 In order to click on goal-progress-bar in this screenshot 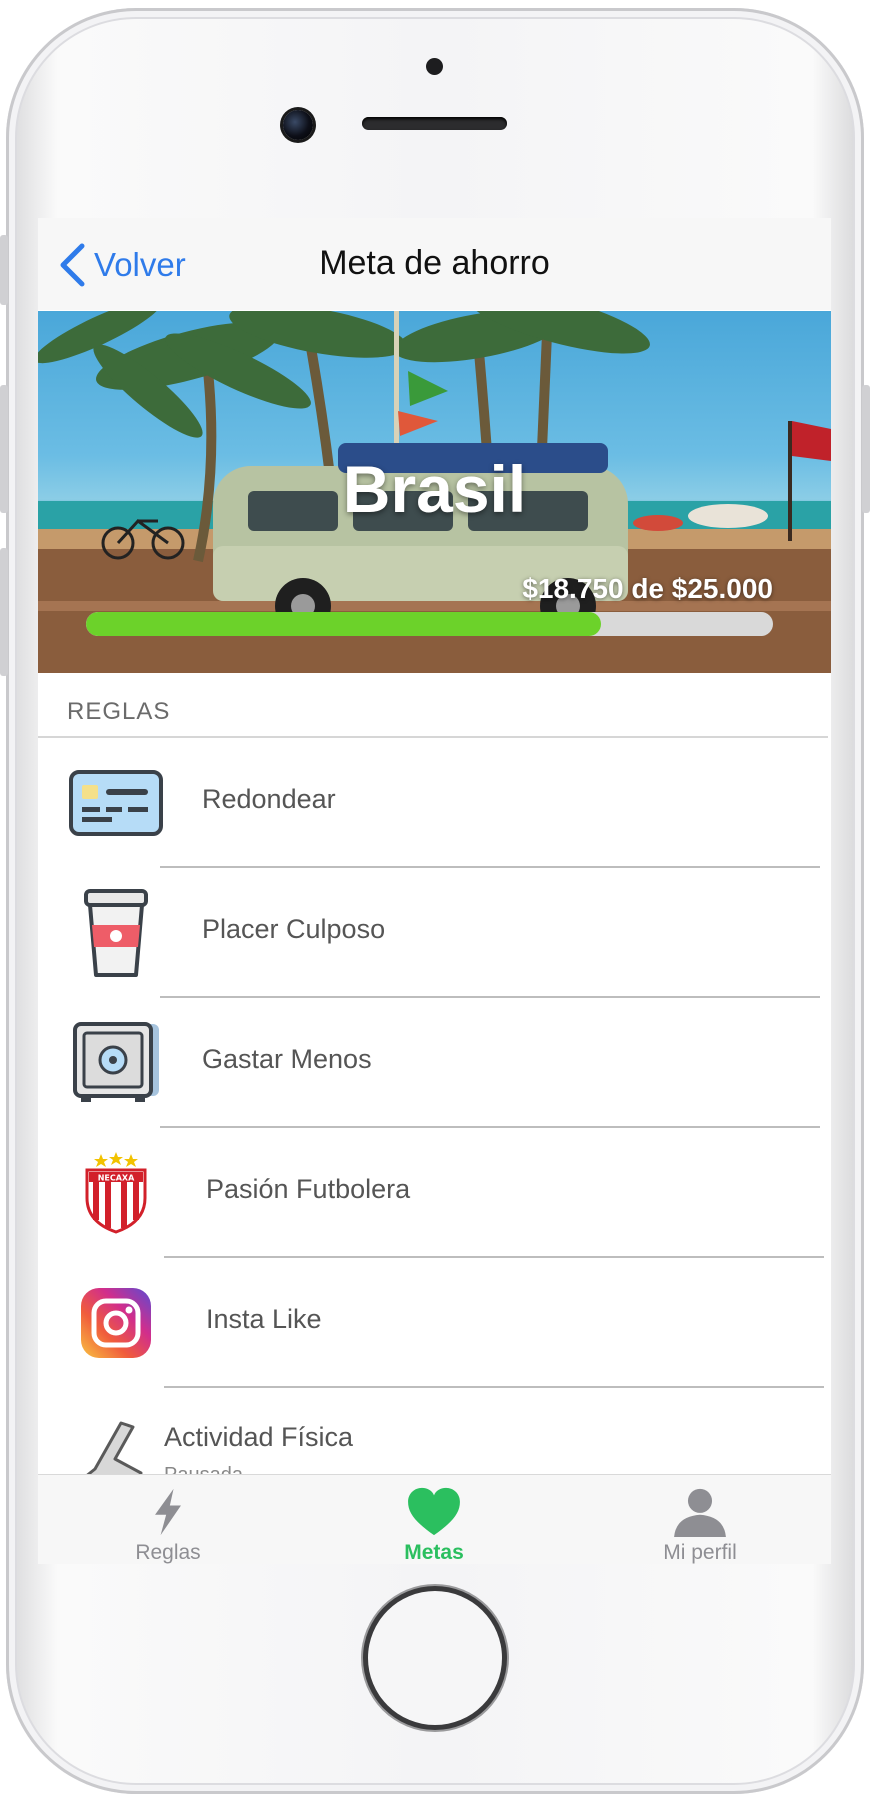, I will do `click(429, 624)`.